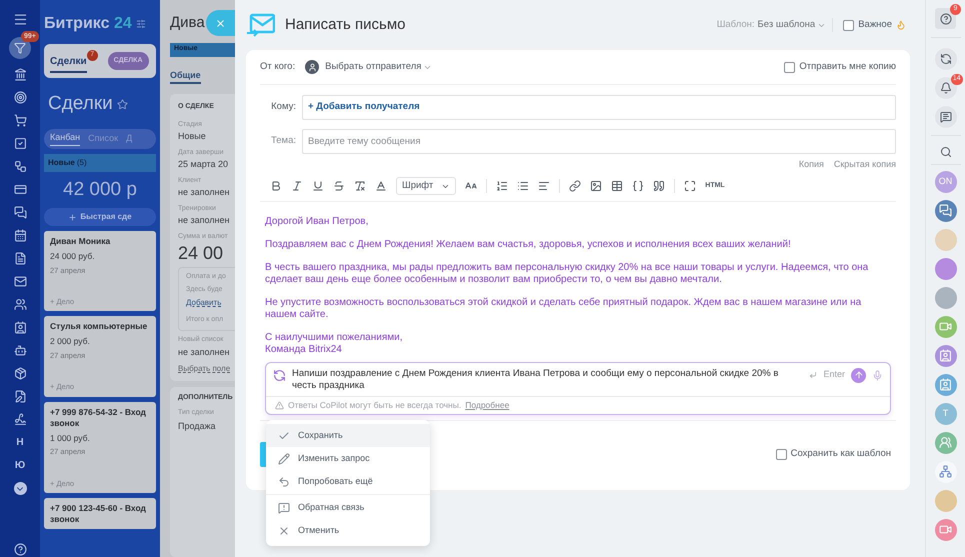 Image resolution: width=965 pixels, height=557 pixels. Describe the element at coordinates (204, 303) in the screenshot. I see `add-link: Добавить` at that location.